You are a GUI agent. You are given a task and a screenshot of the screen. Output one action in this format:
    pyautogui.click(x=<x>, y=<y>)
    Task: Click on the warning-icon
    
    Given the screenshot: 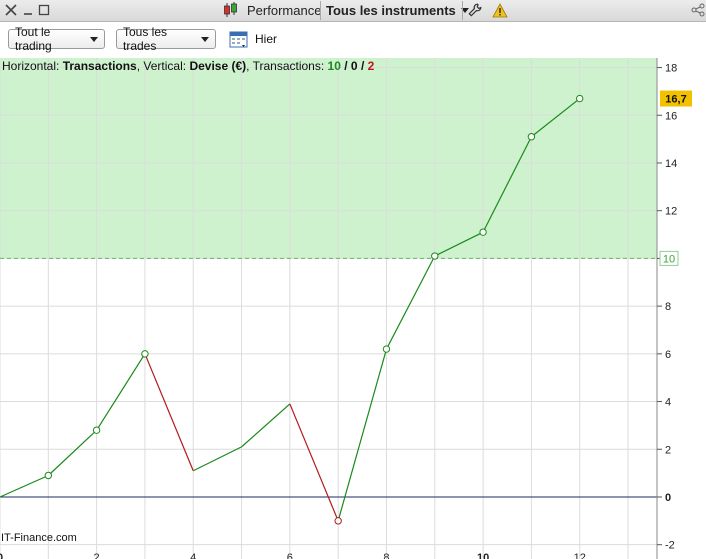 What is the action you would take?
    pyautogui.click(x=500, y=10)
    